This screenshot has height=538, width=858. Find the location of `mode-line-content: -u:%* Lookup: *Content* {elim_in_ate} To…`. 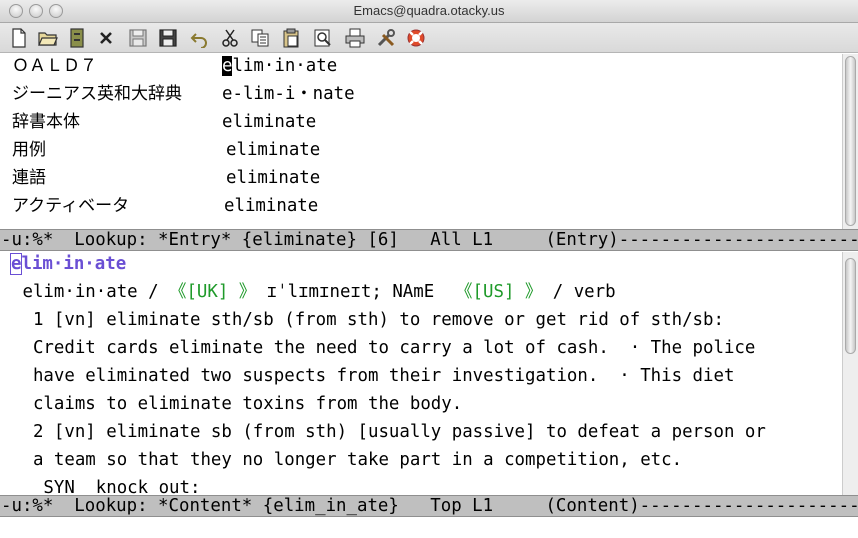

mode-line-content: -u:%* Lookup: *Content* {elim_in_ate} To… is located at coordinates (429, 506).